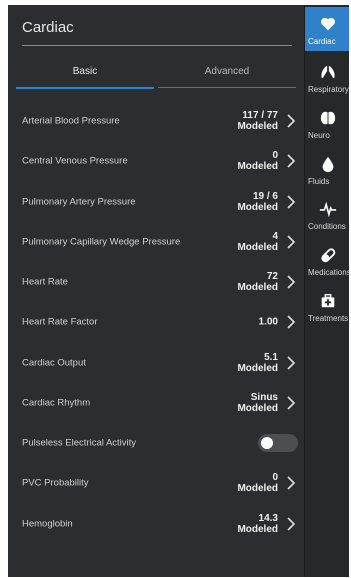 This screenshot has height=578, width=351. I want to click on sidebar-item-label: Respiratory, so click(328, 89).